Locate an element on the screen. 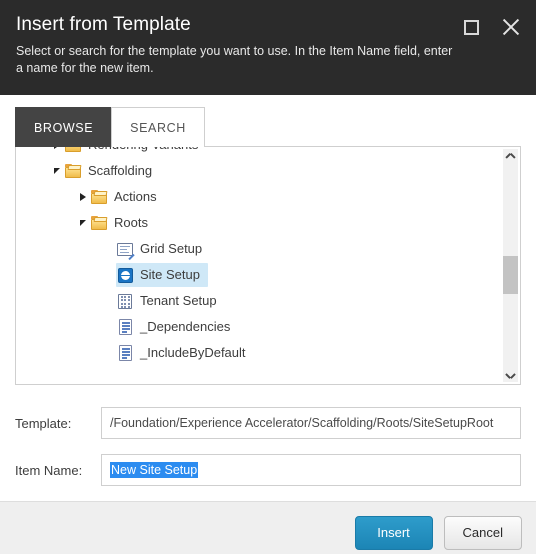 This screenshot has width=536, height=554. item-name-field-row: Item Name: New Site Setup is located at coordinates (268, 470).